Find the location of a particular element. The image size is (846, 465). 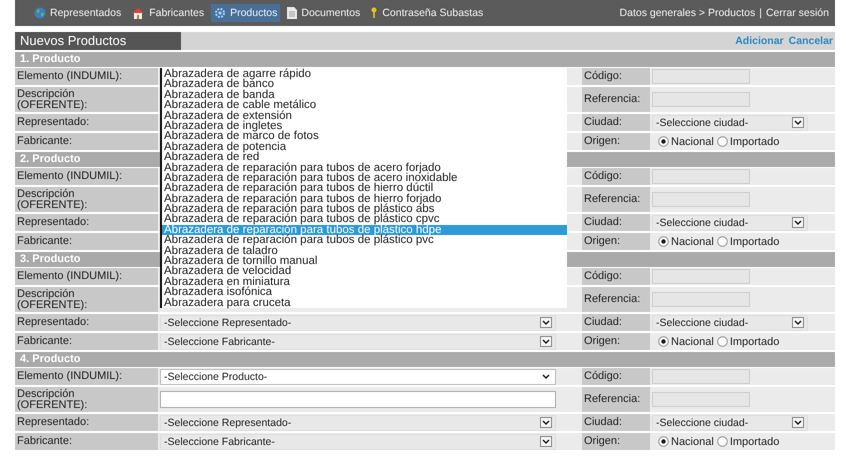

logout-link: Cerrar sesión is located at coordinates (797, 13).